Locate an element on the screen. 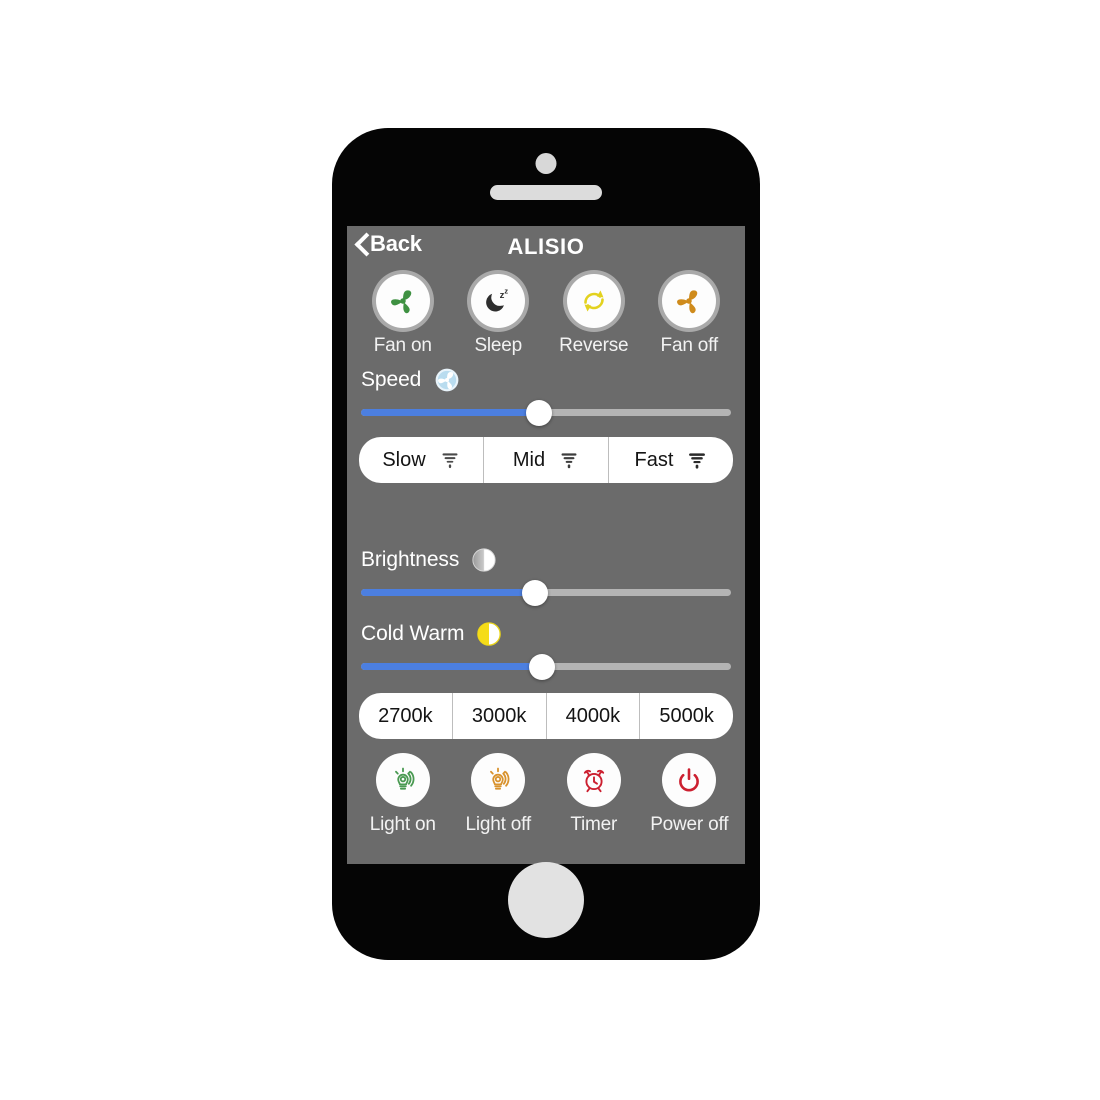 The image size is (1100, 1100). color-temp-4000k-label: 4000k is located at coordinates (593, 715).